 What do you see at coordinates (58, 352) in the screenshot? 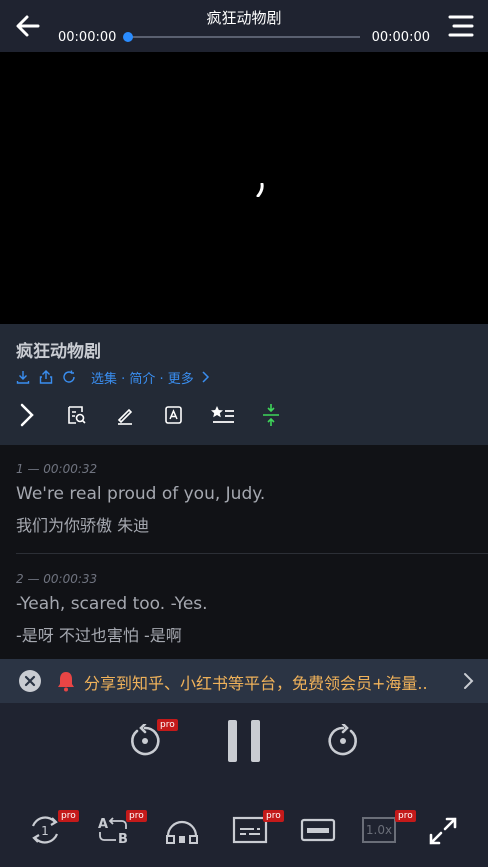
I see `show-title: 疯狂动物剧` at bounding box center [58, 352].